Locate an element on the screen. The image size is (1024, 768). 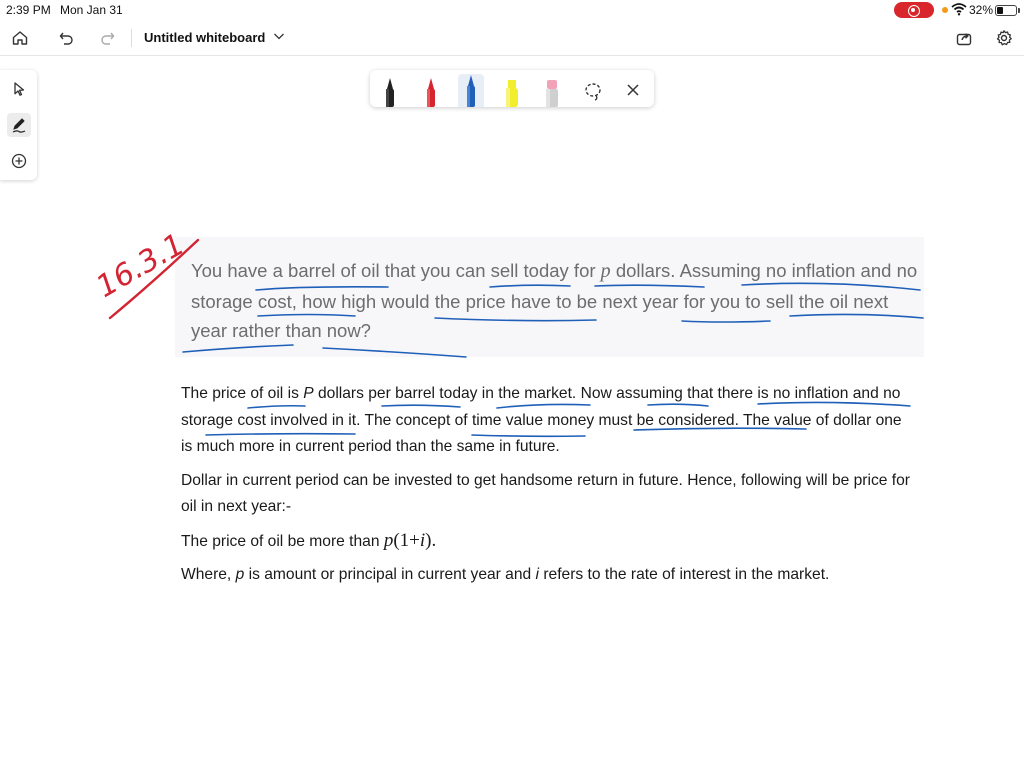
status-date: Mon Jan 31 is located at coordinates (91, 10).